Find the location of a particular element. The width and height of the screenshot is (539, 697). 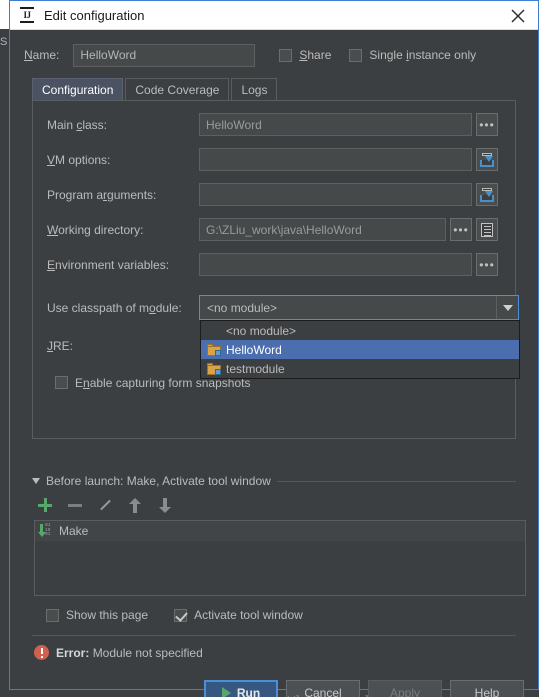

error-message: Error: Module not specified is located at coordinates (118, 652).